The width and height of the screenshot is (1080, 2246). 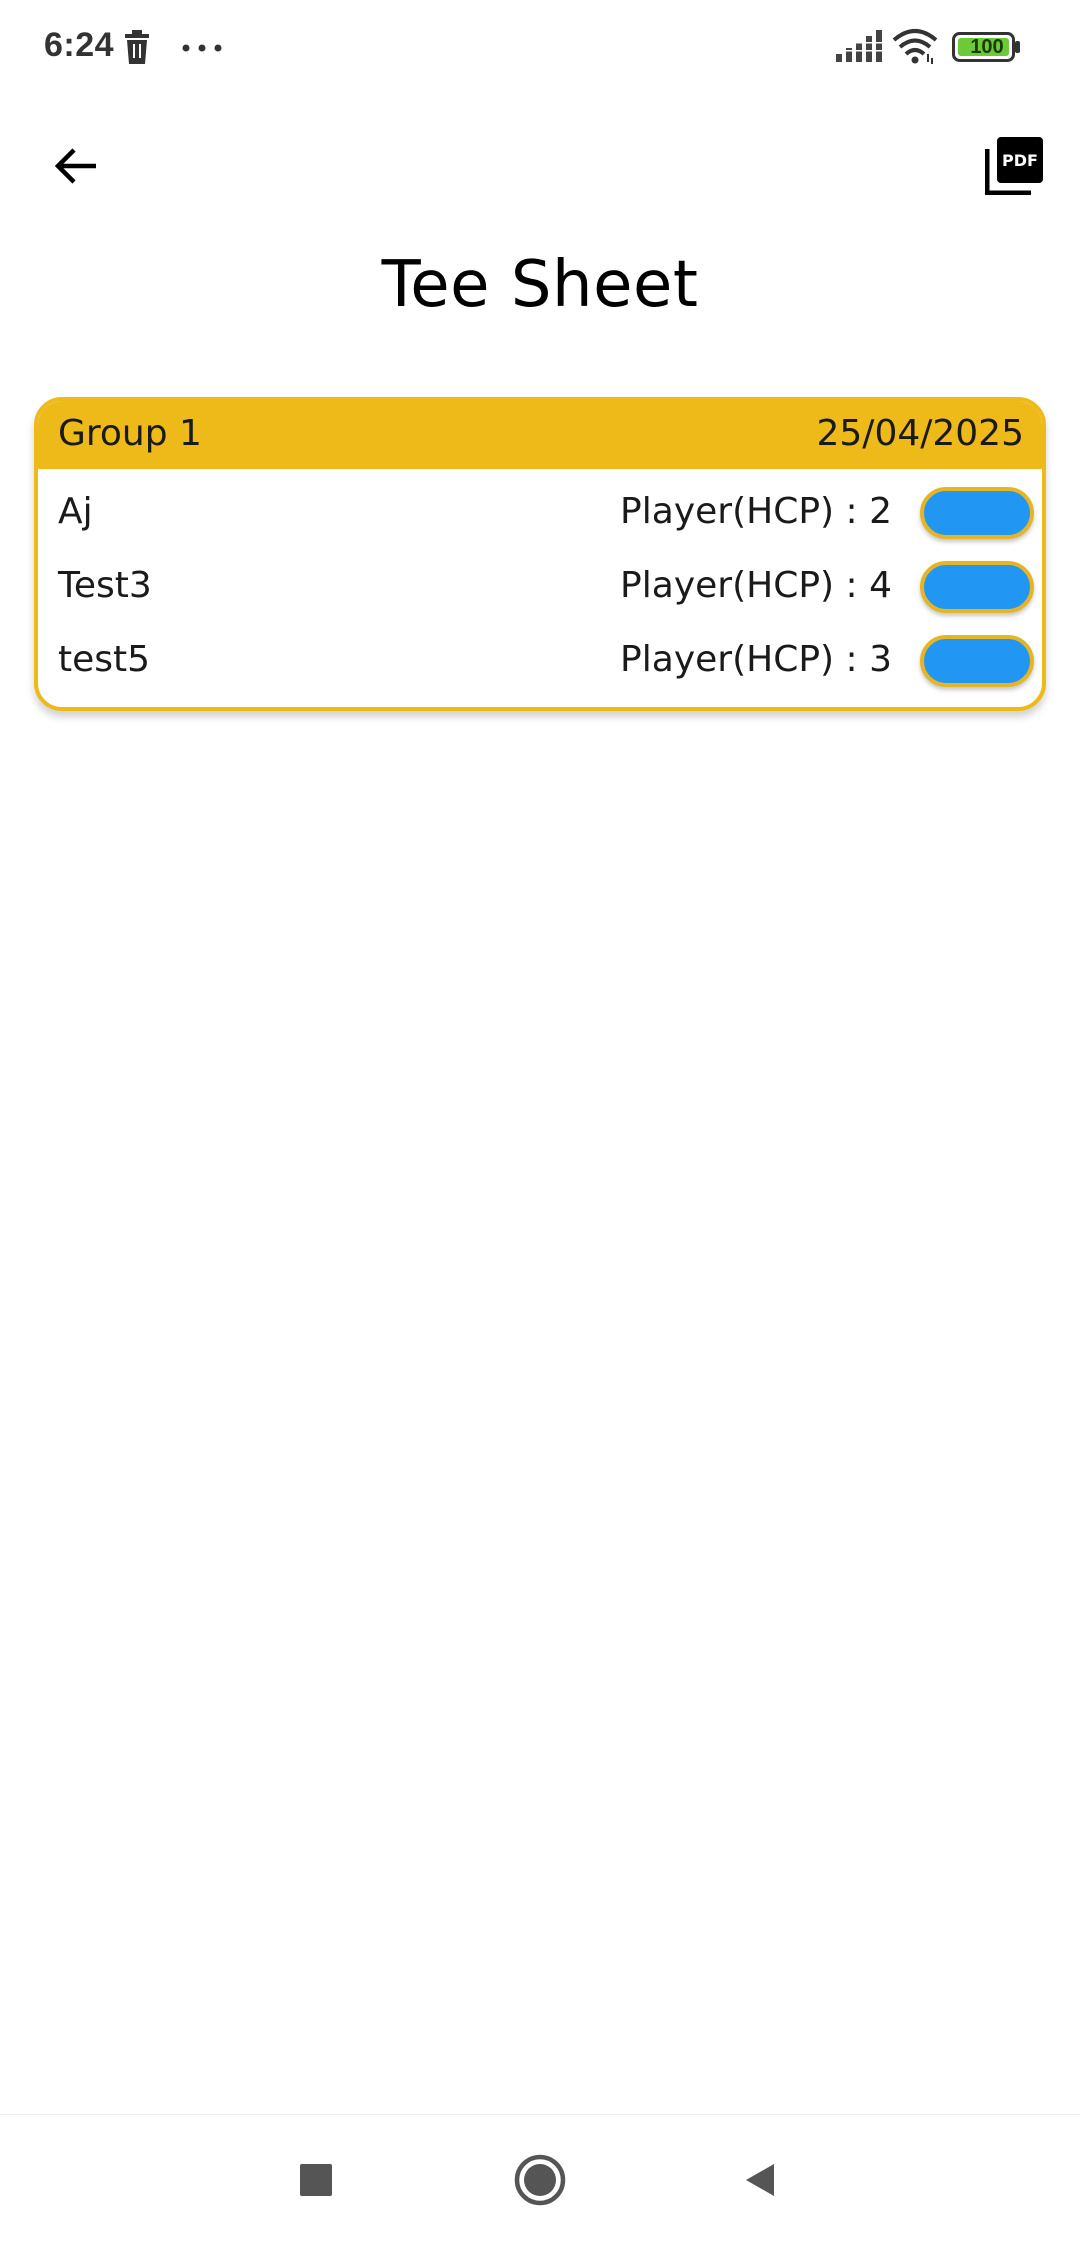 I want to click on picture-as-pdf-icon: PDF, so click(x=1014, y=166).